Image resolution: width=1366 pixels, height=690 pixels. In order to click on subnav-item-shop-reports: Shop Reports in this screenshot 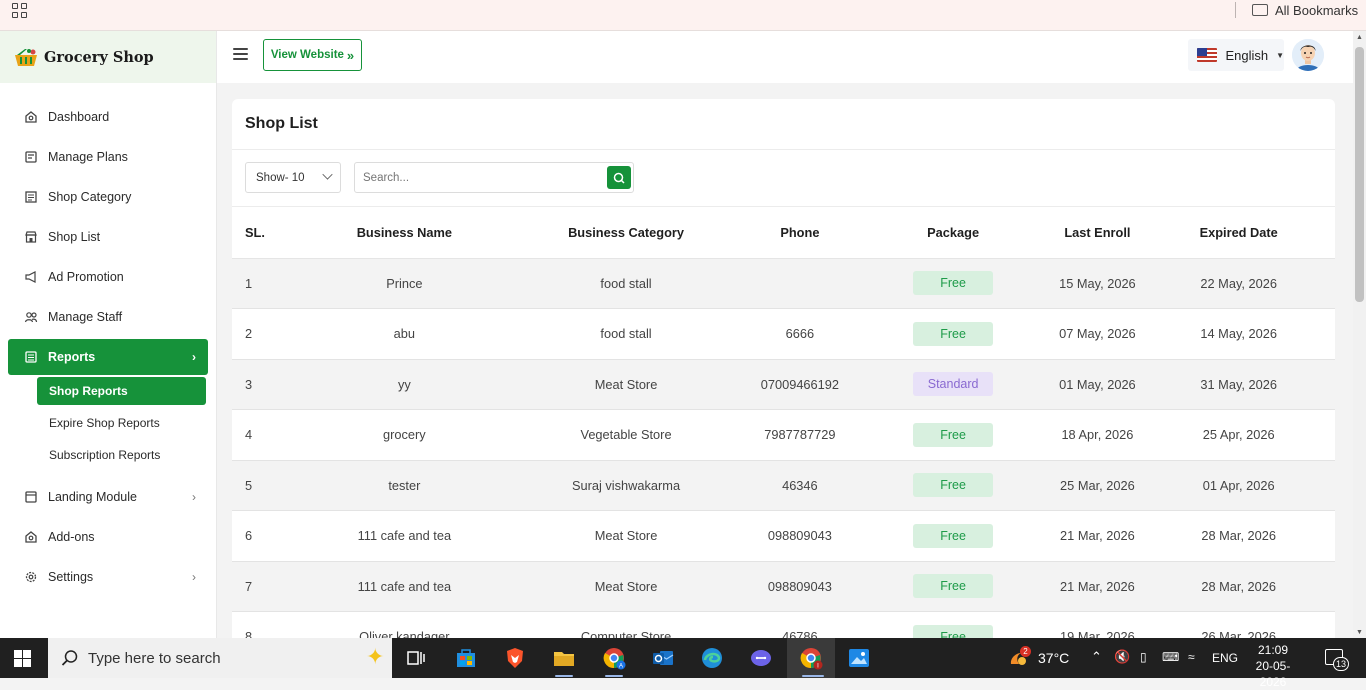, I will do `click(121, 391)`.